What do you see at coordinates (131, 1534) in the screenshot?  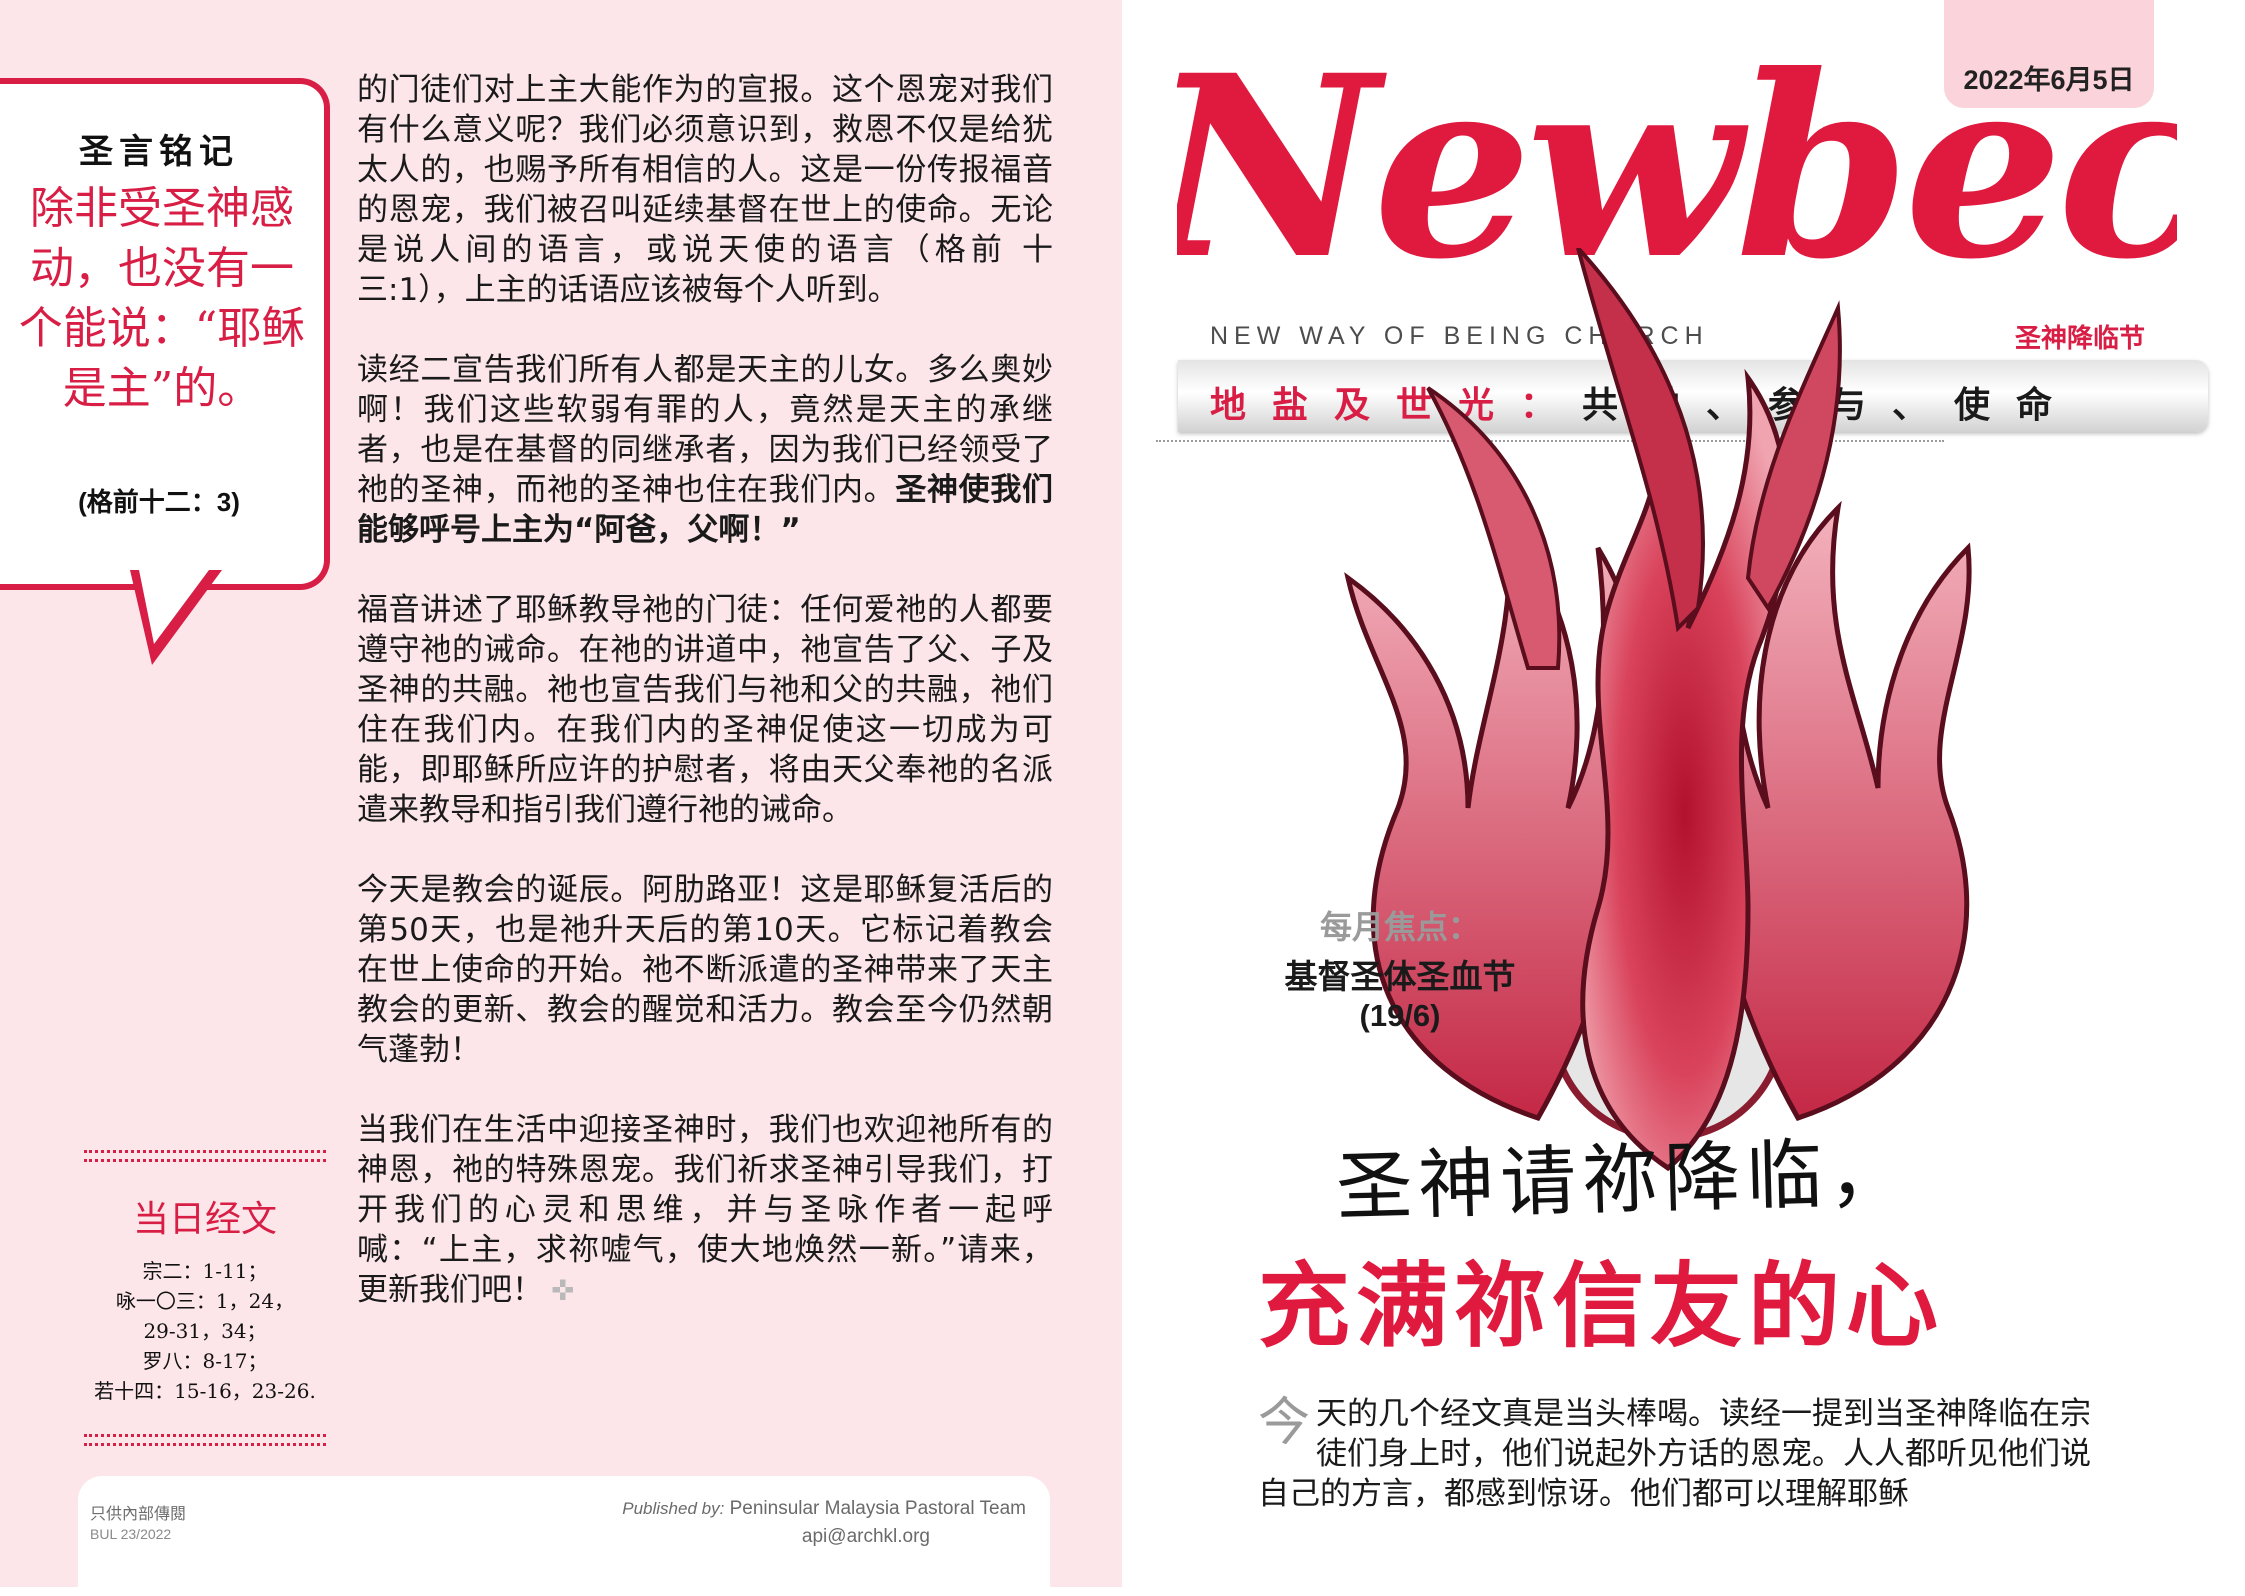 I see `bulletin-number: BUL 23/2022` at bounding box center [131, 1534].